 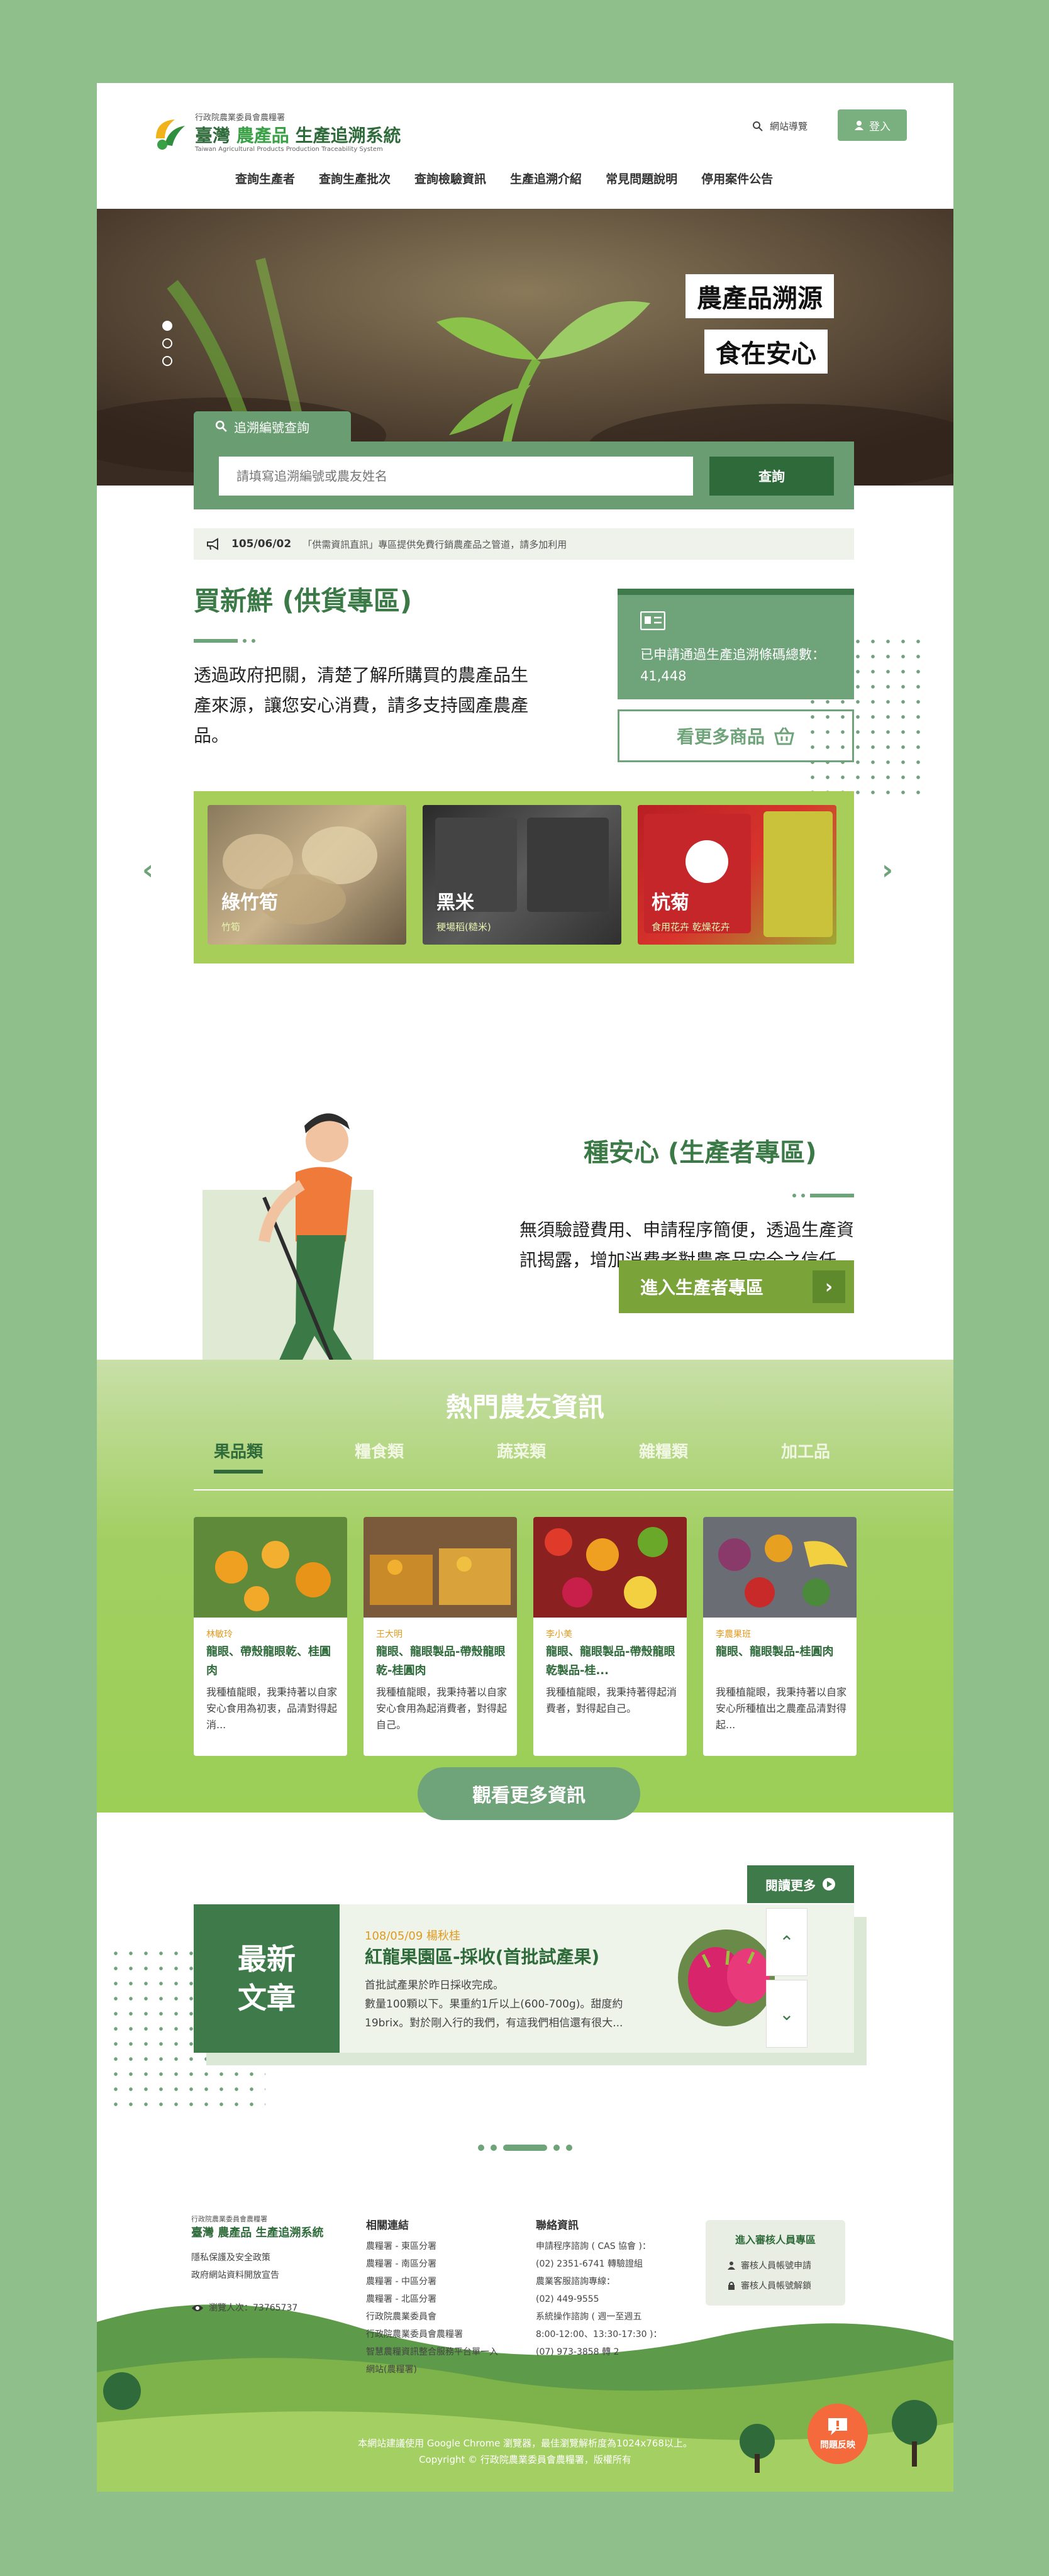 What do you see at coordinates (733, 1634) in the screenshot?
I see `farmer-name: 李農果班` at bounding box center [733, 1634].